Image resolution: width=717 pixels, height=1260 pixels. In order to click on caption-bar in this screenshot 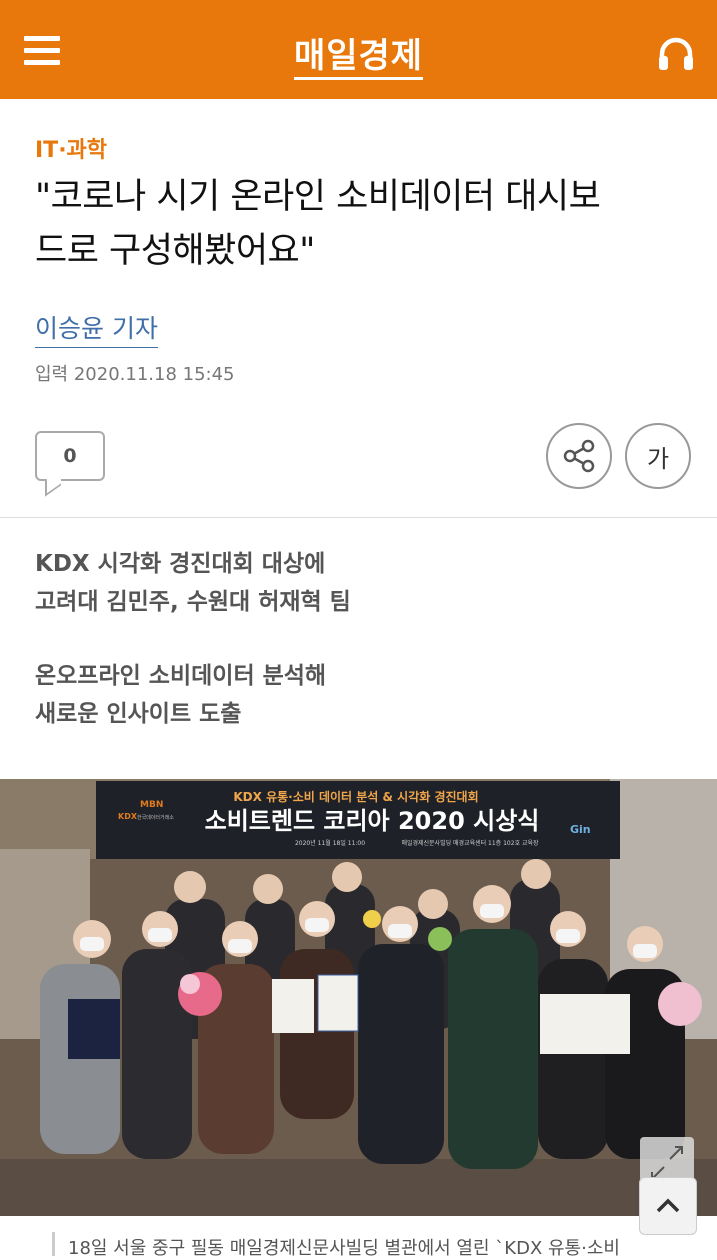, I will do `click(53, 1244)`.